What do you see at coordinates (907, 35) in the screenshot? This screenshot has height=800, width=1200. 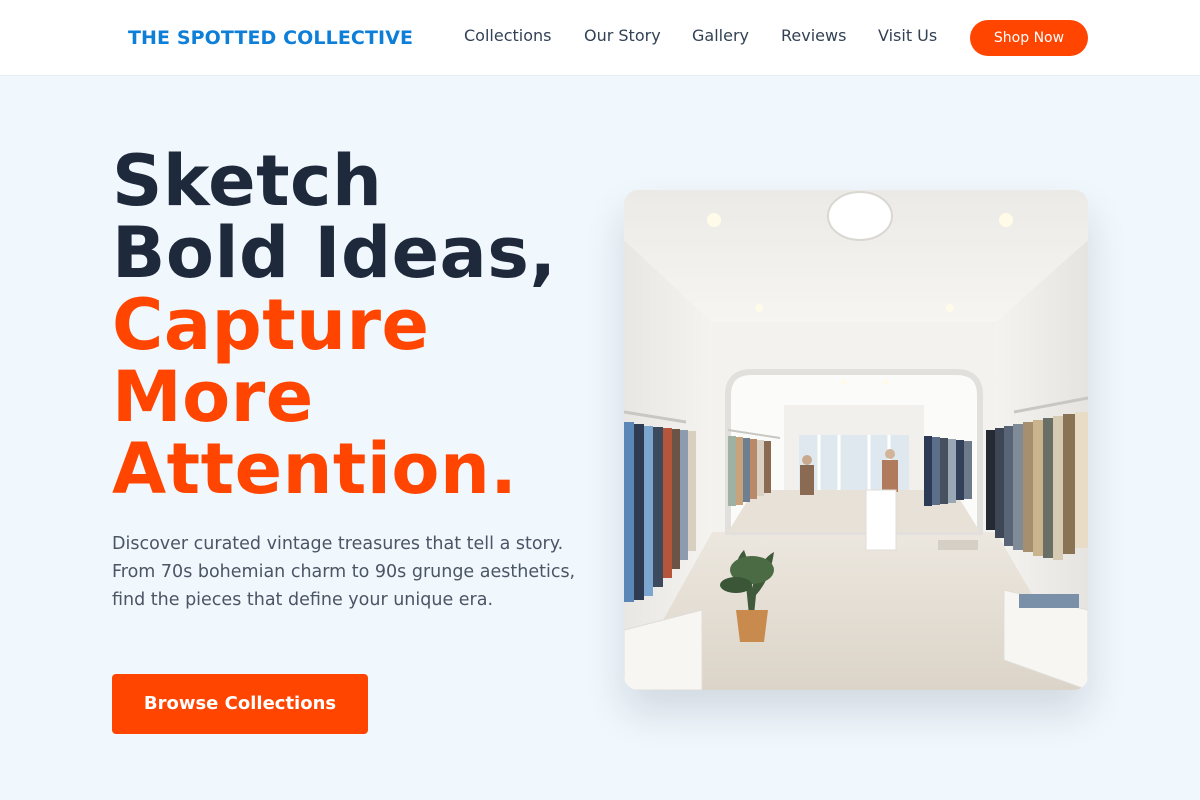 I see `nav-link-visit-us: Visit Us` at bounding box center [907, 35].